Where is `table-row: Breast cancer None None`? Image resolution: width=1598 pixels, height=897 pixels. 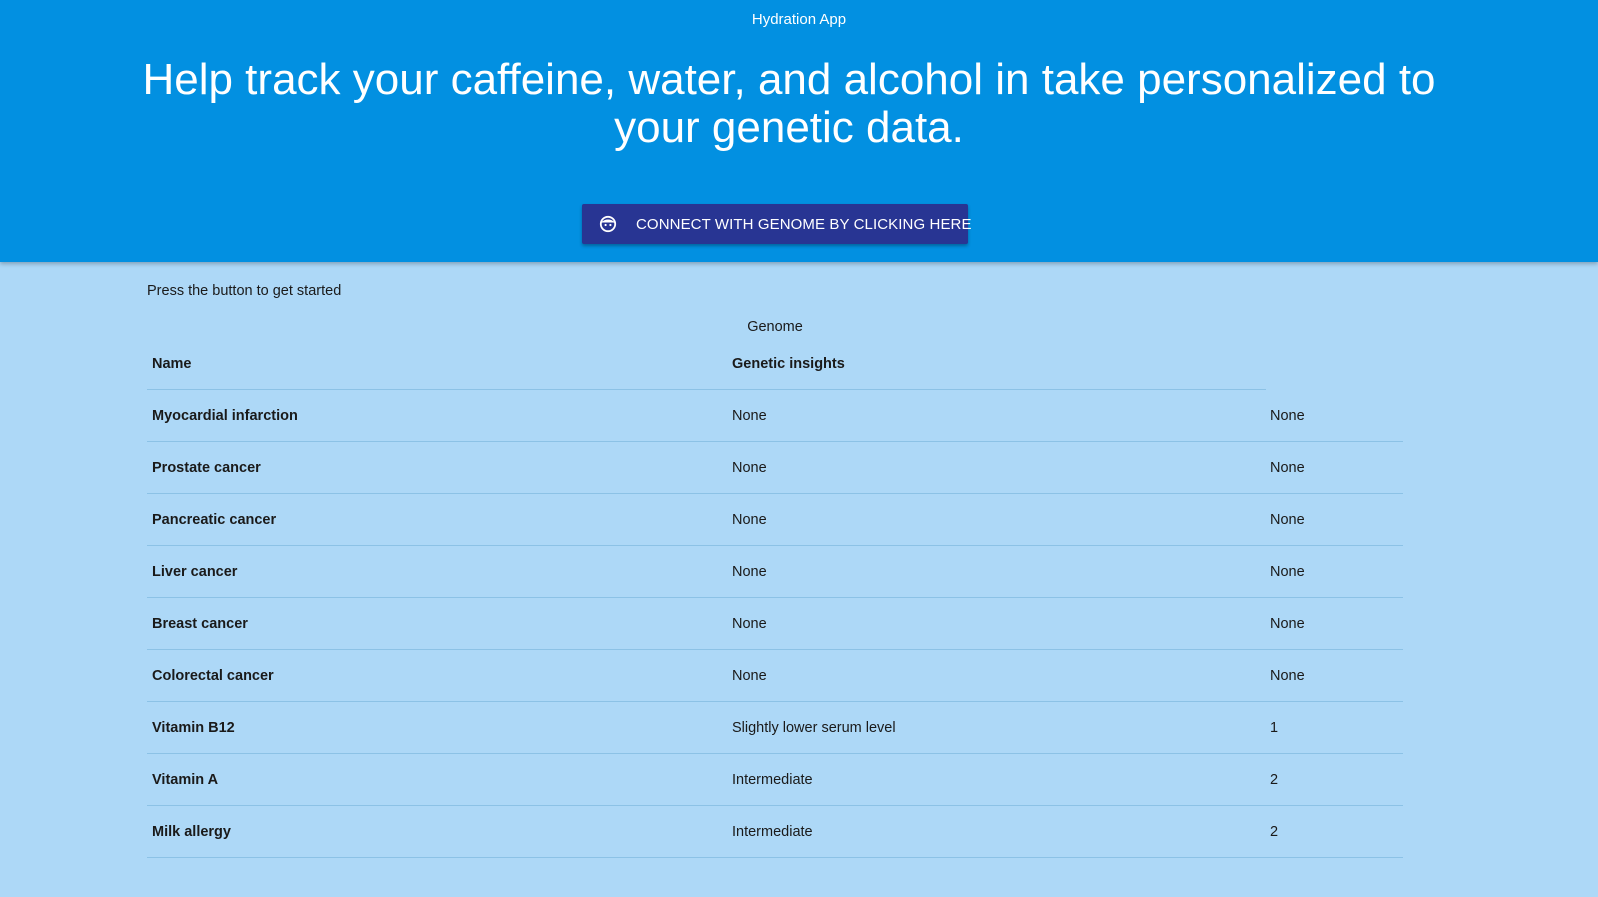
table-row: Breast cancer None None is located at coordinates (775, 624).